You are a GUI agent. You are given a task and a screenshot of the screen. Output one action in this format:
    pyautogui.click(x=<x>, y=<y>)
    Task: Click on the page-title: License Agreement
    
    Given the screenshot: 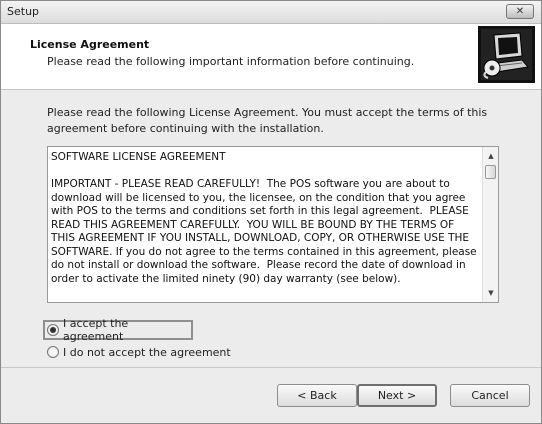 What is the action you would take?
    pyautogui.click(x=90, y=44)
    